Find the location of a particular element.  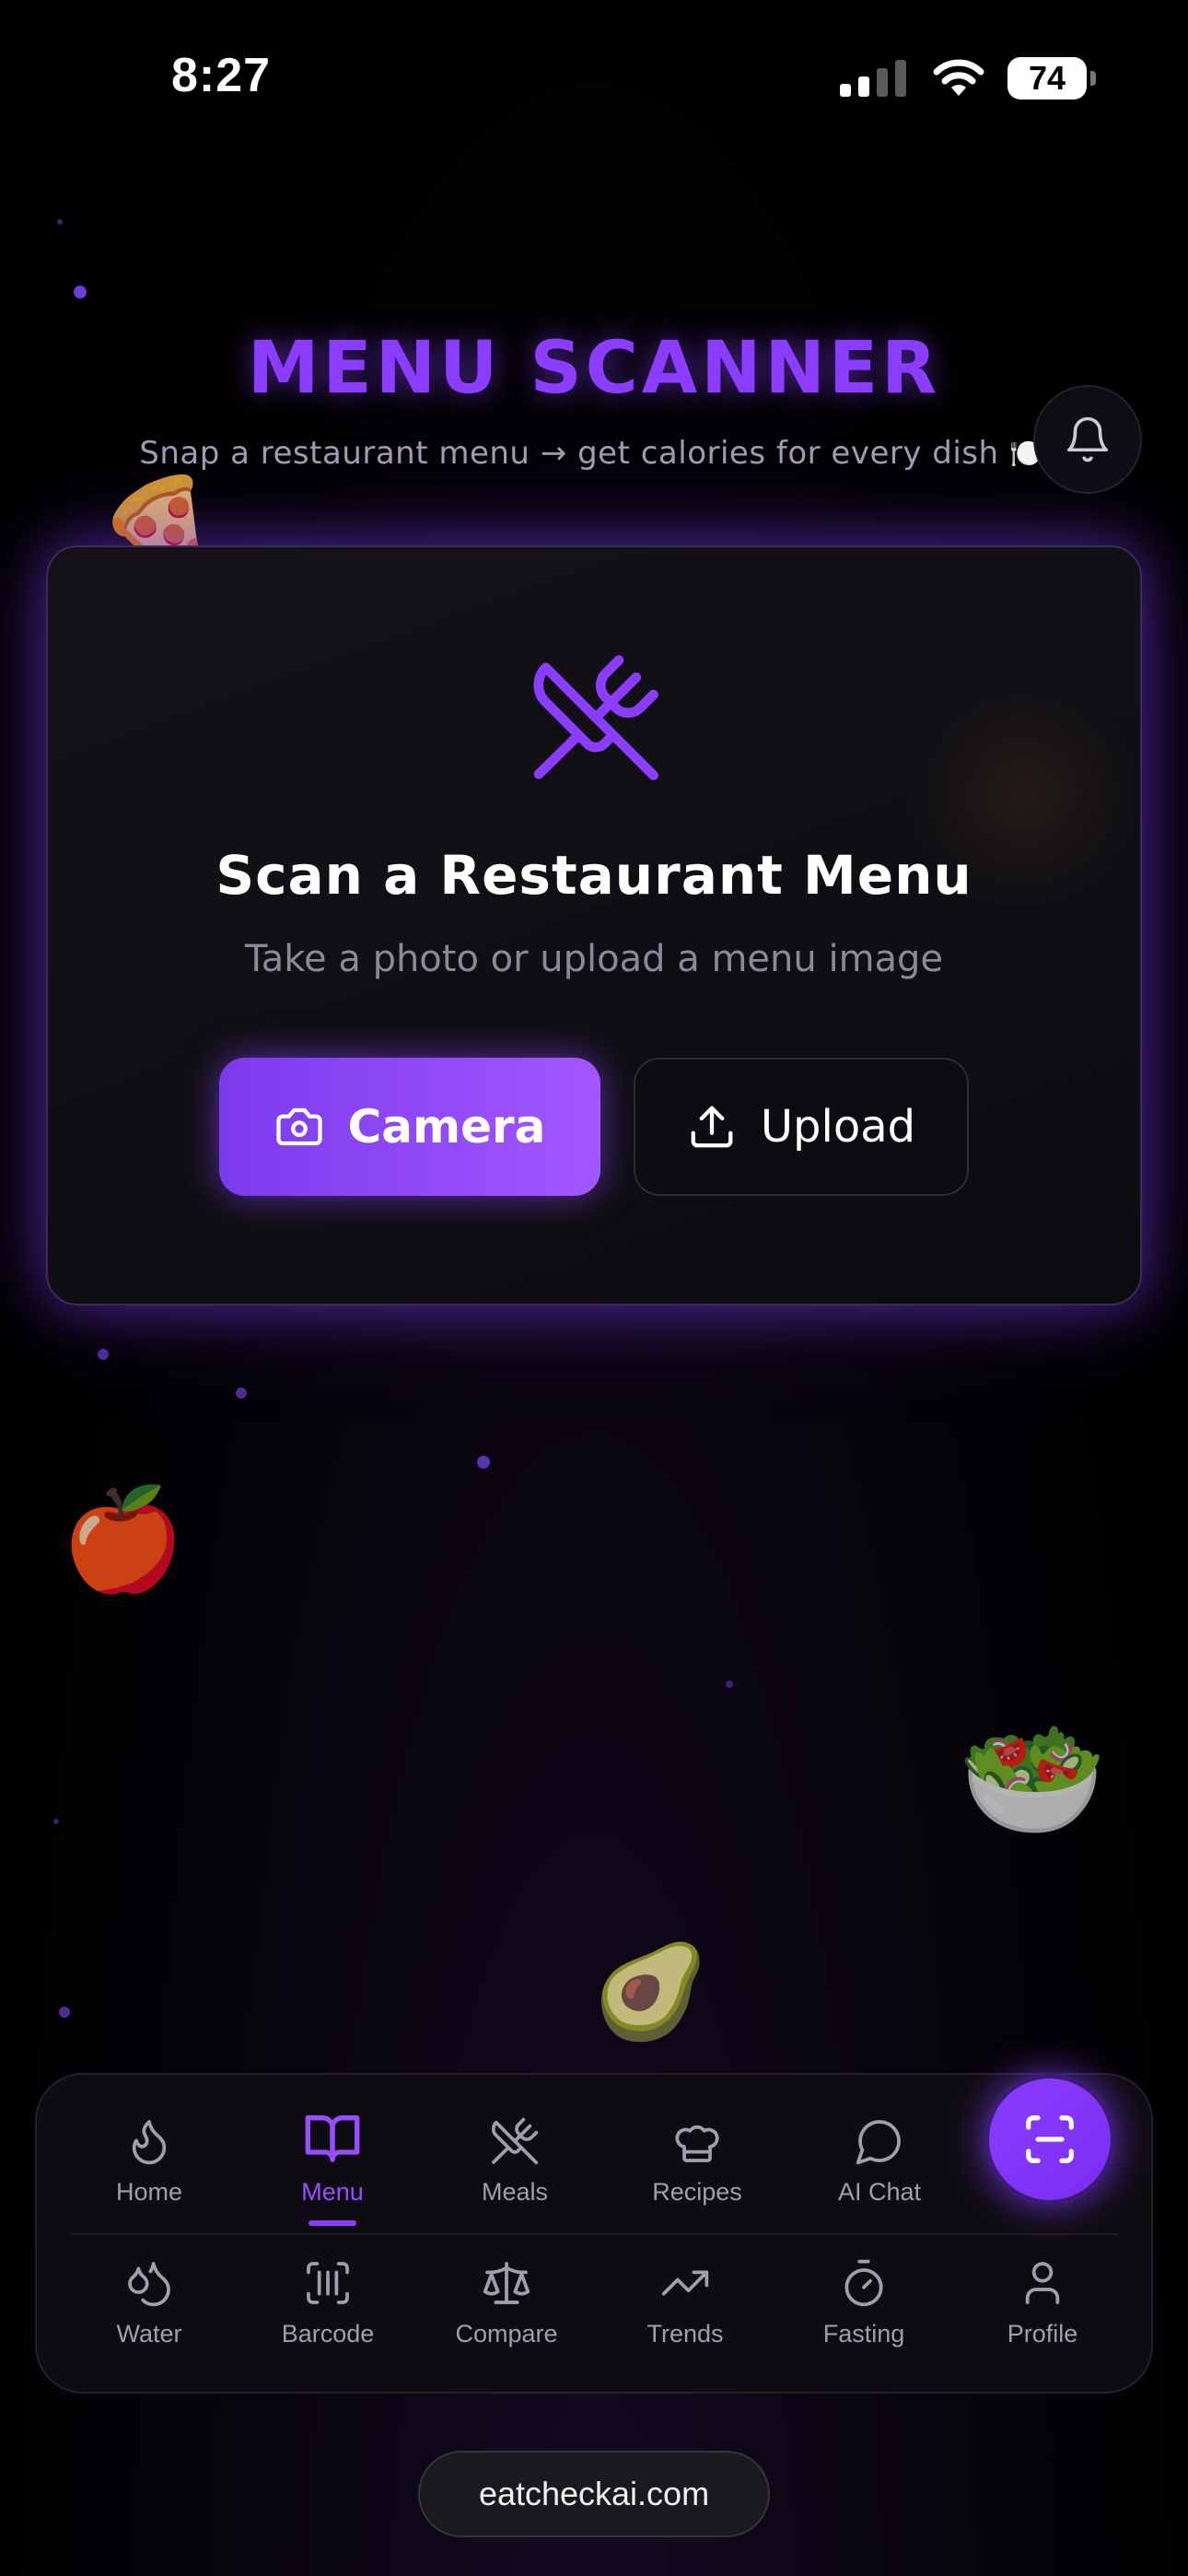

nav-label: Trends is located at coordinates (685, 2334).